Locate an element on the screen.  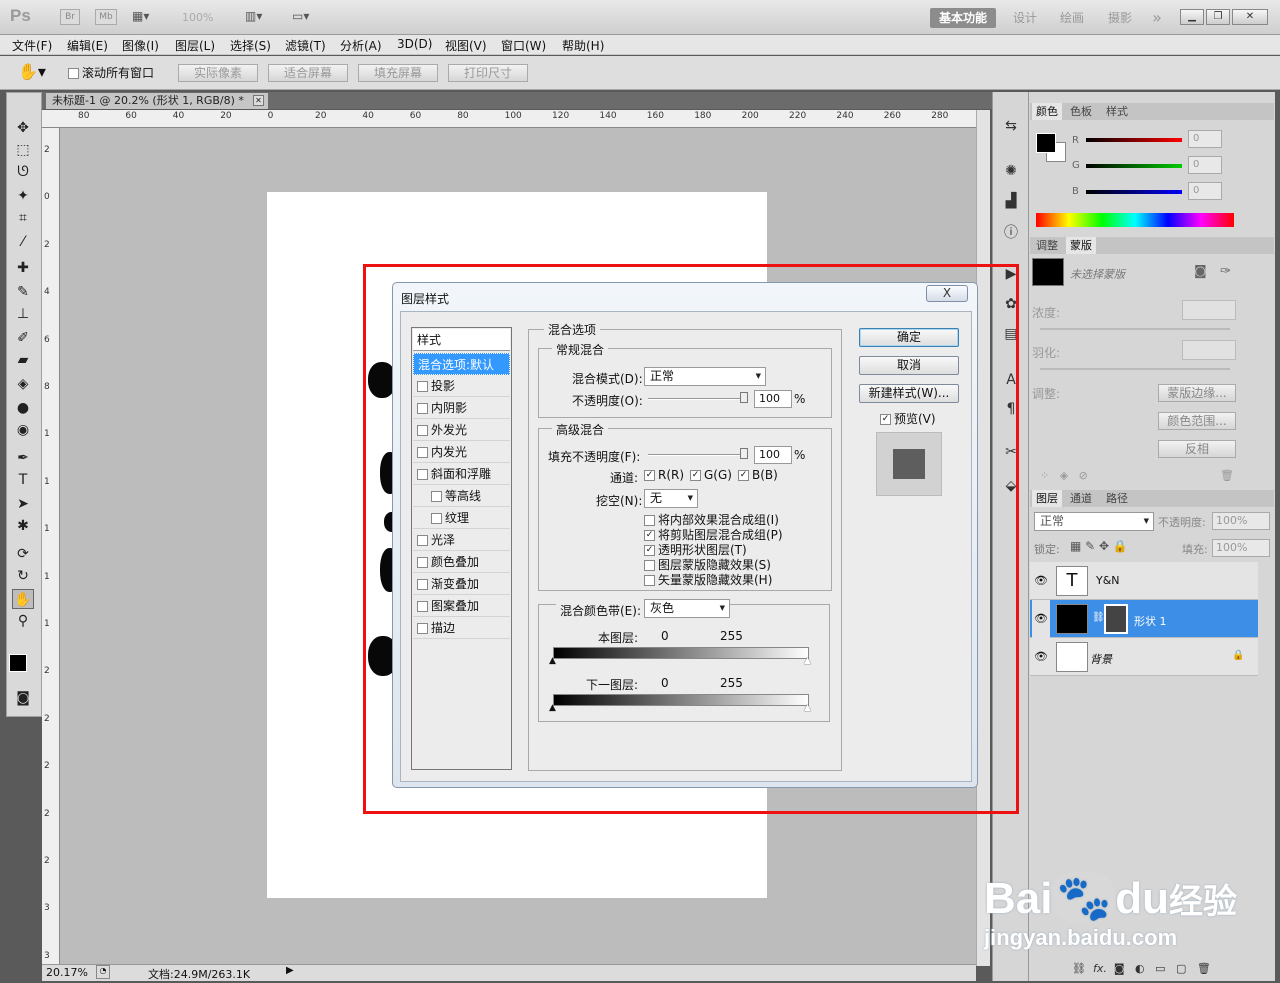
screen-mode-icon: ▭▾ is located at coordinates (300, 16).